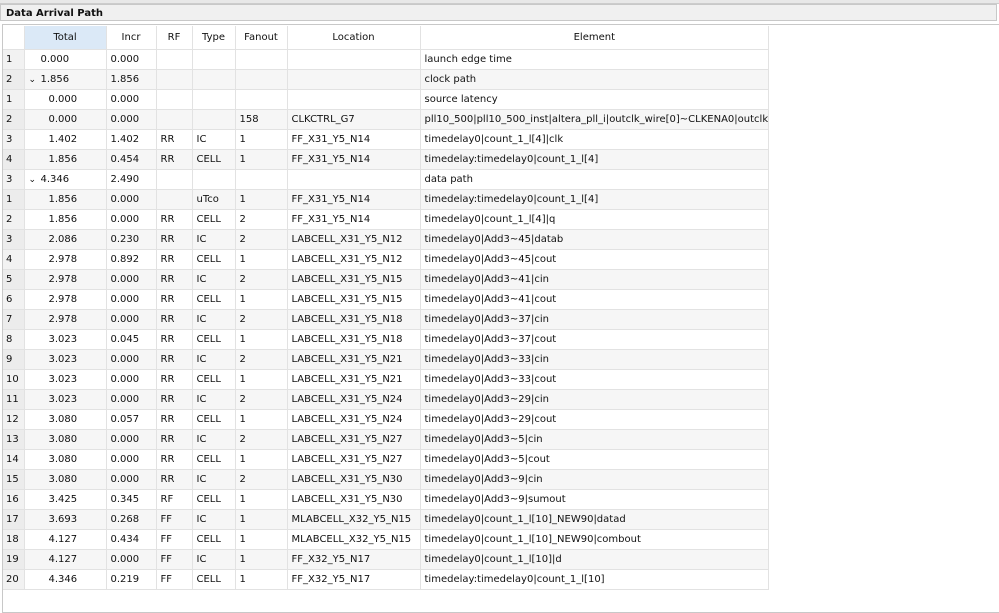 This screenshot has height=613, width=999. What do you see at coordinates (14, 299) in the screenshot?
I see `row-number: 6` at bounding box center [14, 299].